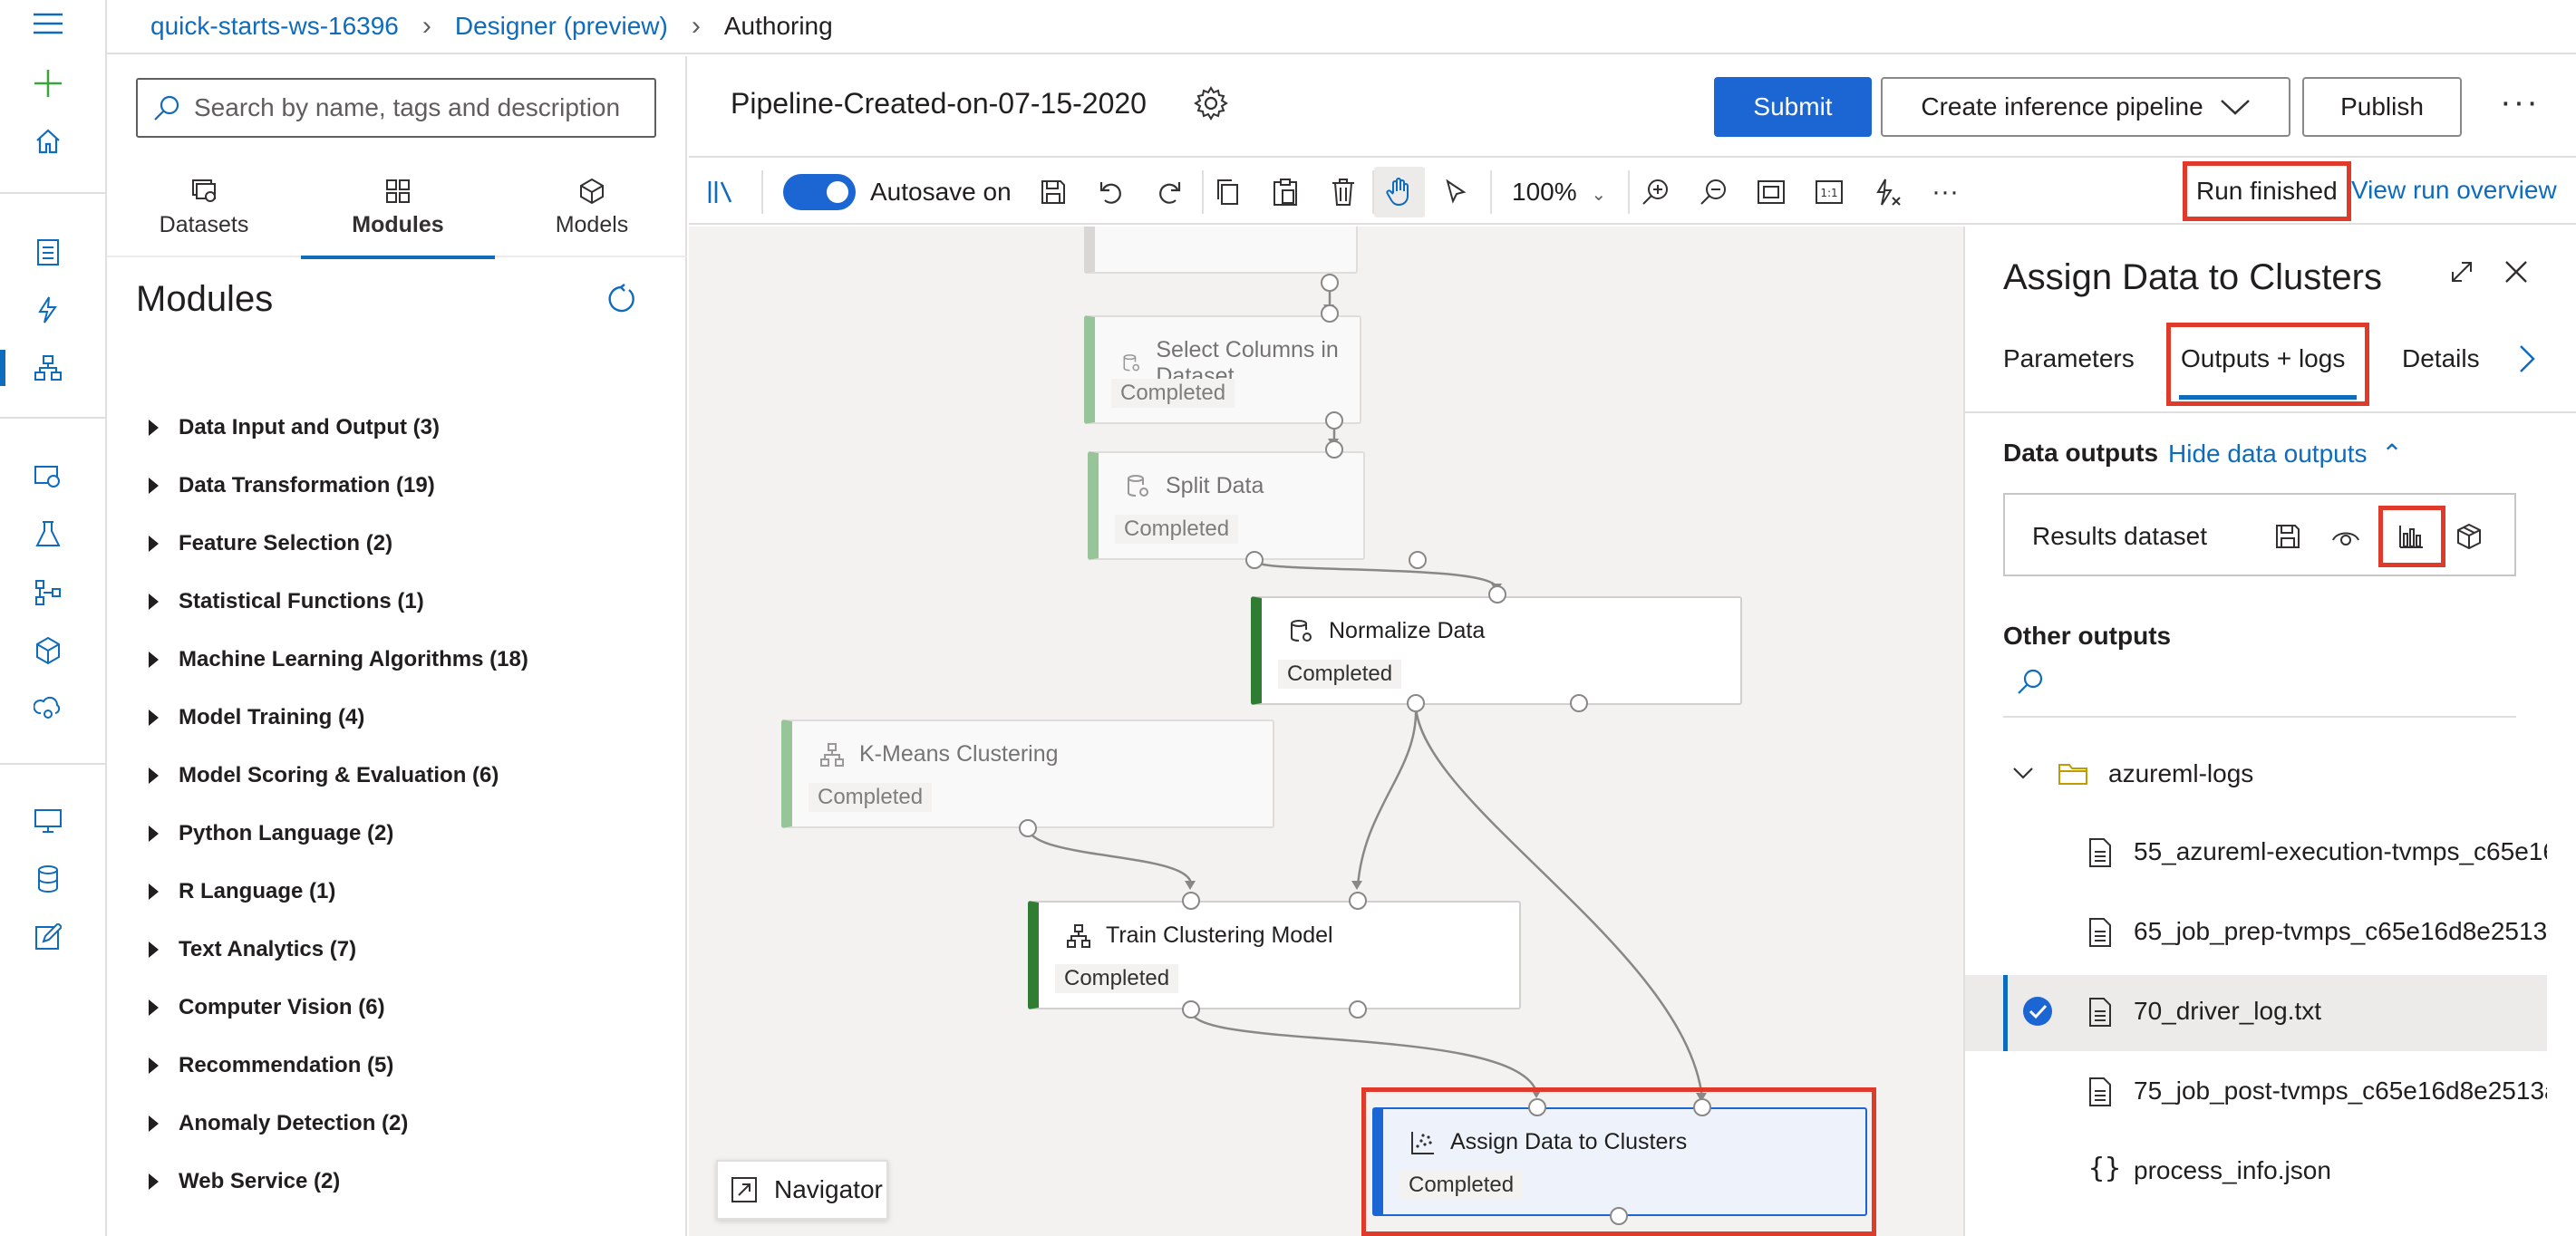  Describe the element at coordinates (250, 717) in the screenshot. I see `module-category: Model Training (4)` at that location.